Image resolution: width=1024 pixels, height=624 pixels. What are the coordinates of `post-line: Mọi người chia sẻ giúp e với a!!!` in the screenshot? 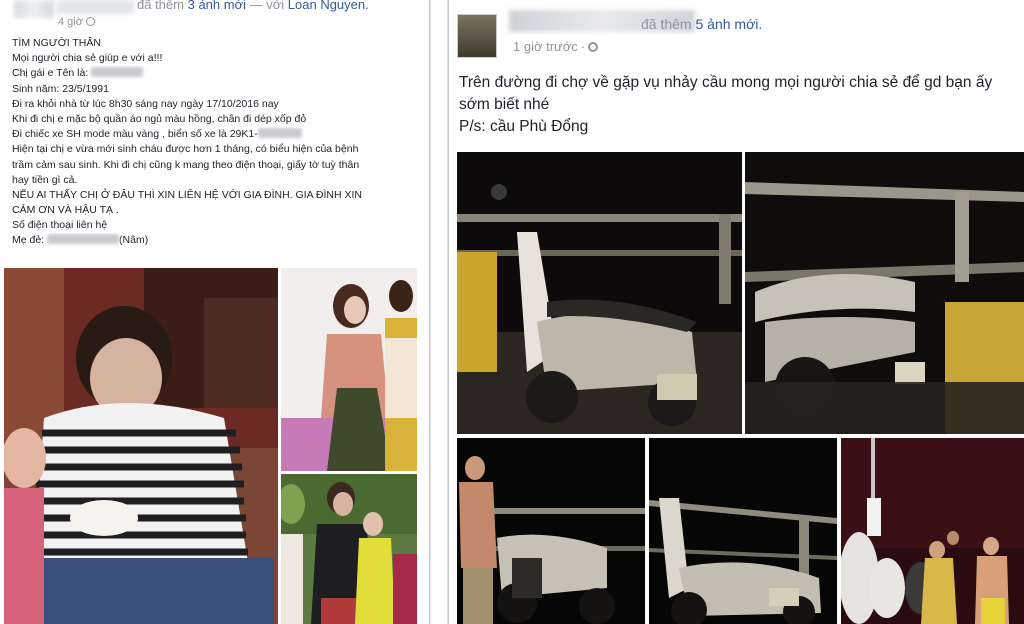 It's located at (87, 58).